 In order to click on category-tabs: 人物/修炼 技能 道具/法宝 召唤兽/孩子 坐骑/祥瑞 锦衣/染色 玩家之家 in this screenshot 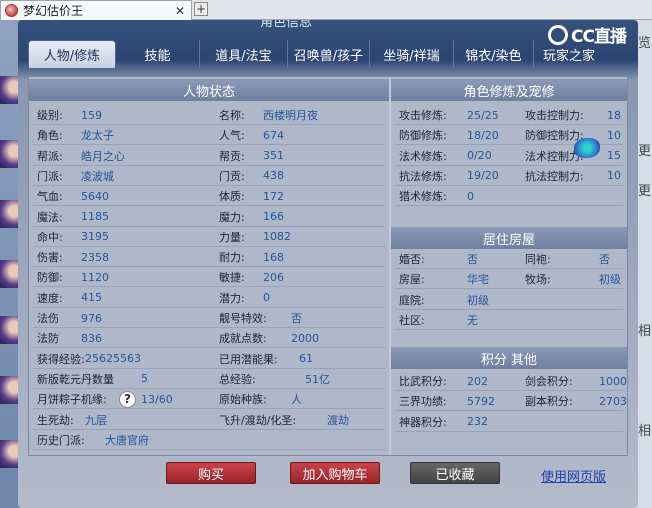, I will do `click(316, 54)`.